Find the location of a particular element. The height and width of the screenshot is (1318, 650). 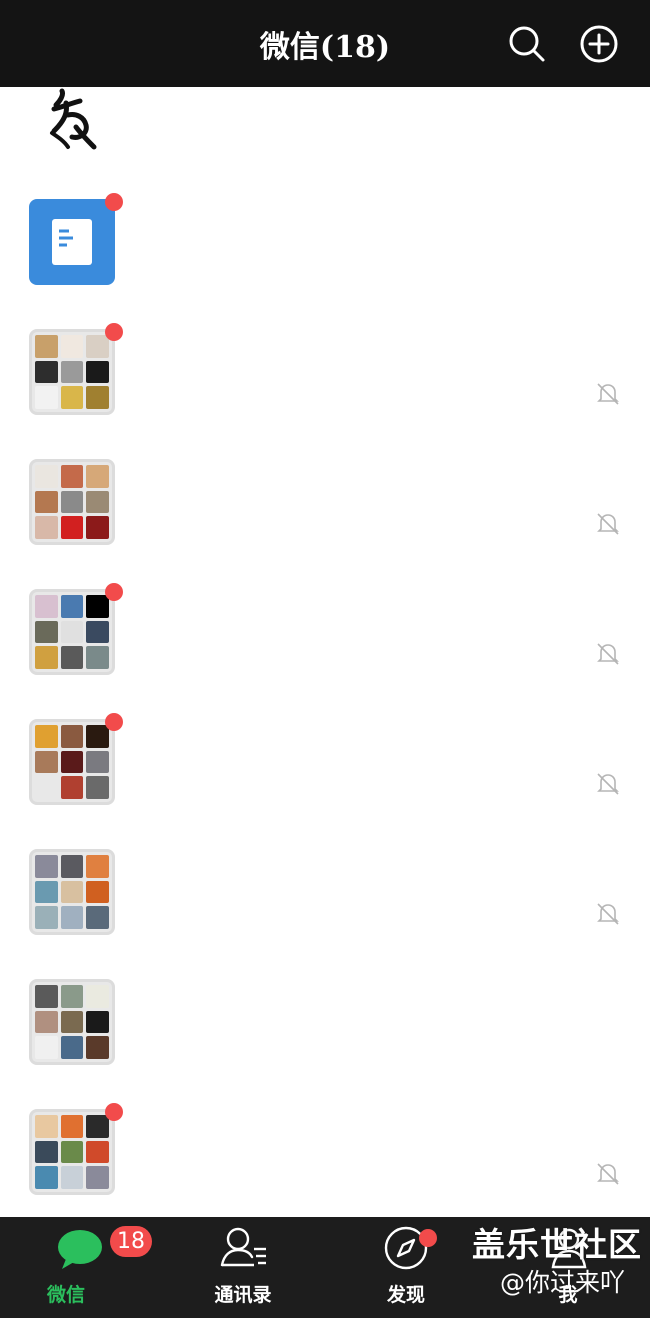

plus-circle-icon is located at coordinates (599, 44).